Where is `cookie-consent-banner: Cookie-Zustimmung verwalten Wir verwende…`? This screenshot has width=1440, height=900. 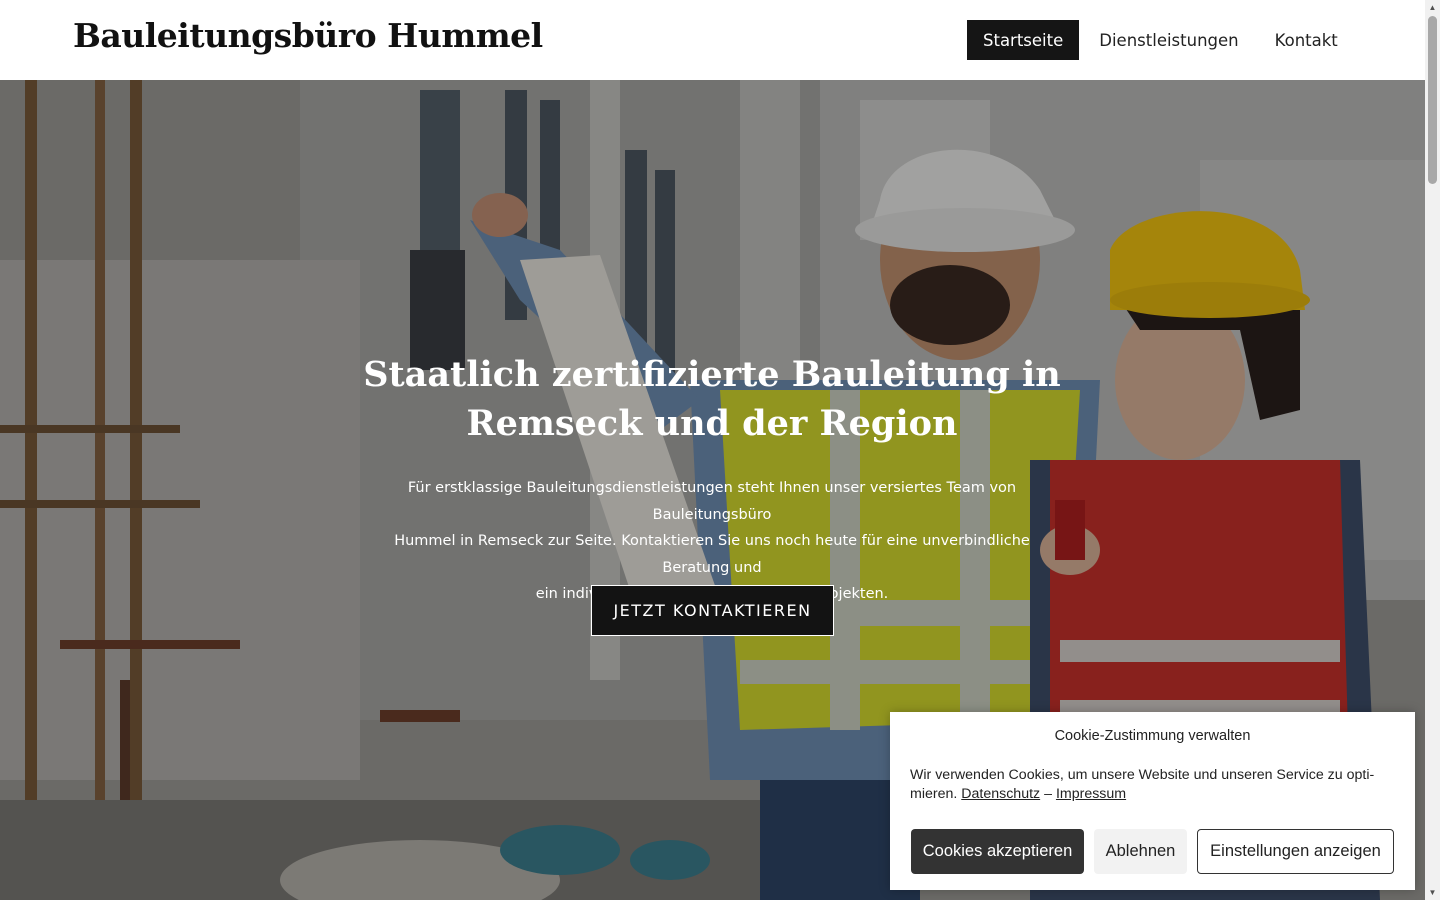
cookie-consent-banner: Cookie-Zustimmung verwalten Wir verwende… is located at coordinates (1152, 801).